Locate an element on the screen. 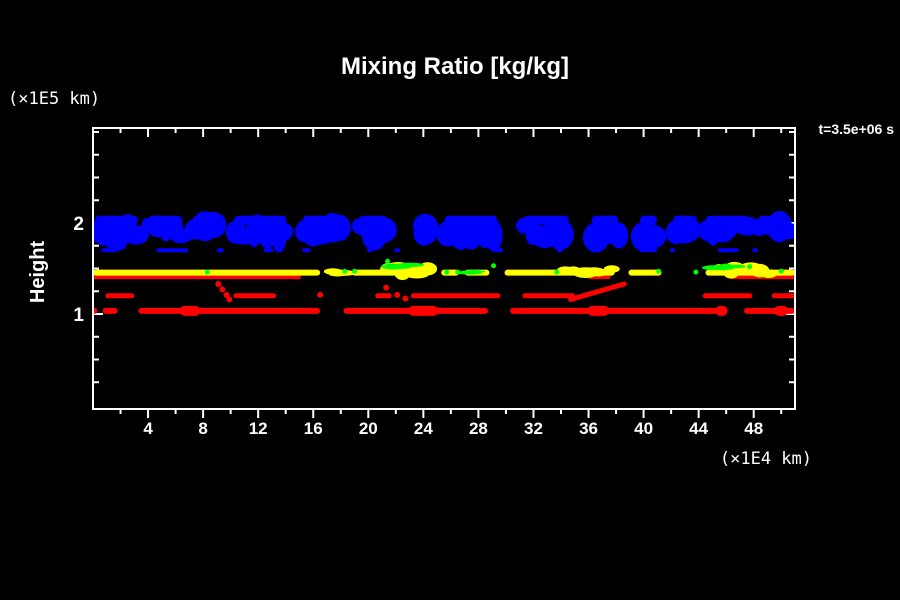  y-axis-unit-label: (×1E5 km) is located at coordinates (54, 99).